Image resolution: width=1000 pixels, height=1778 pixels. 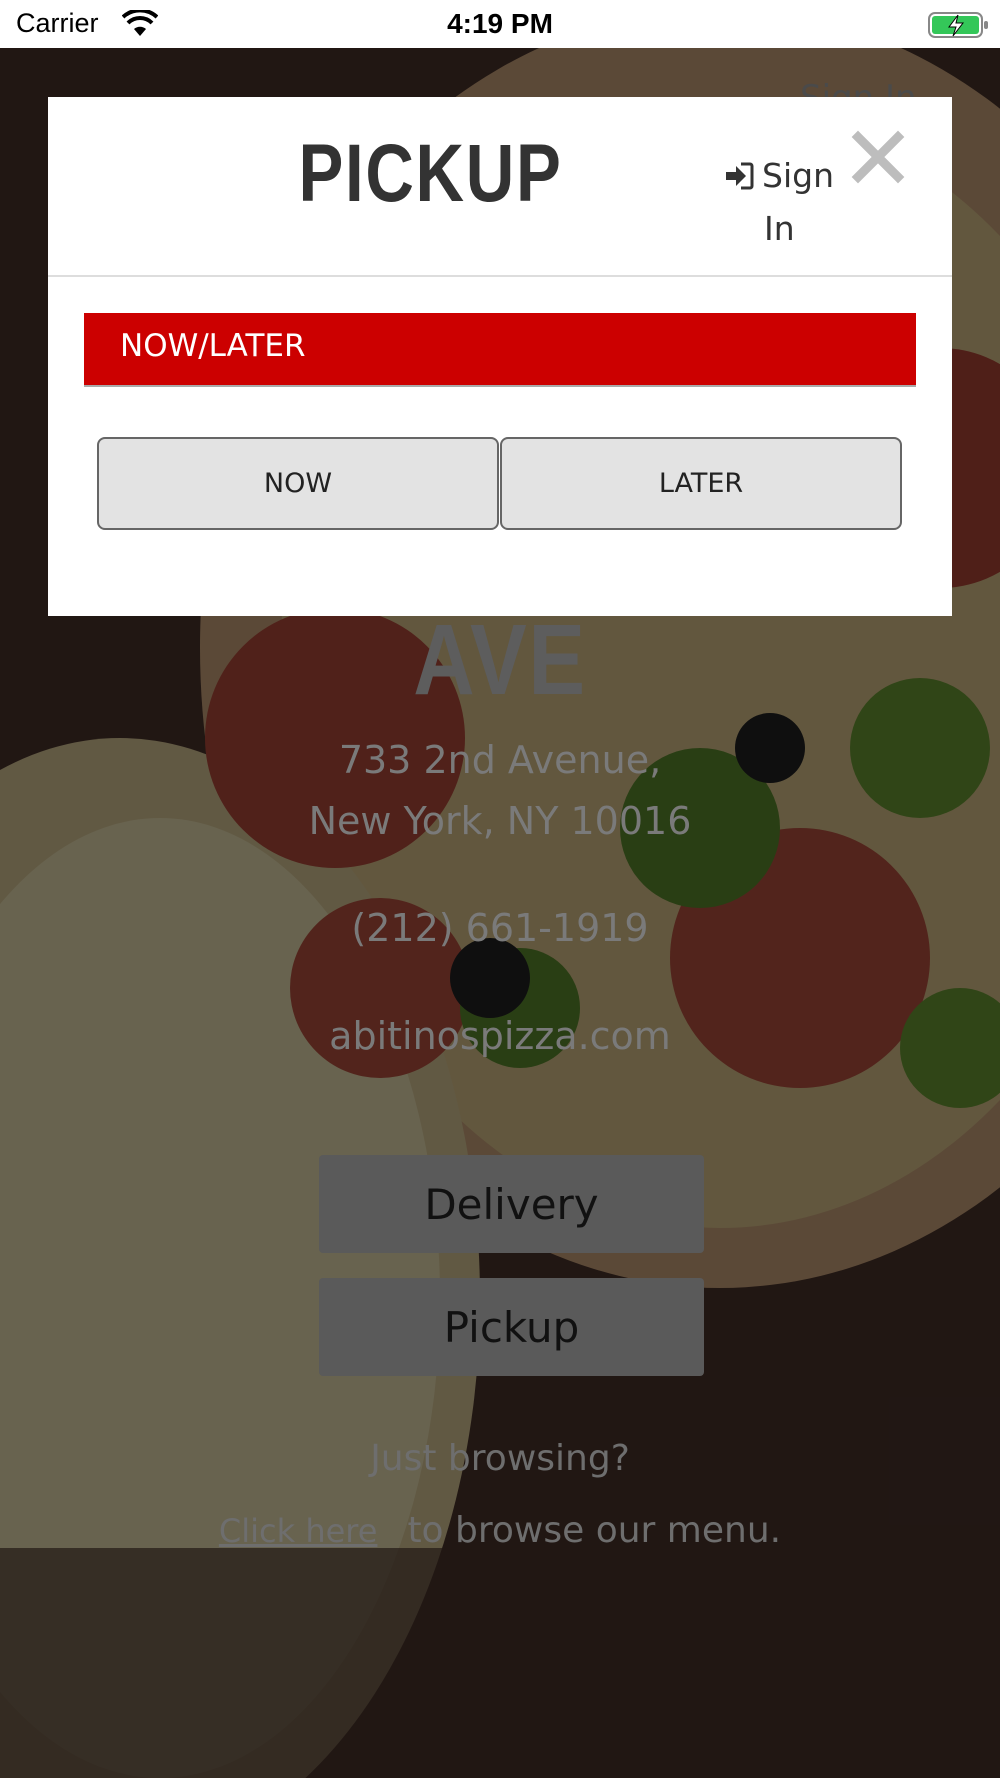 I want to click on bg-browse-question: Just browsing?, so click(x=500, y=1458).